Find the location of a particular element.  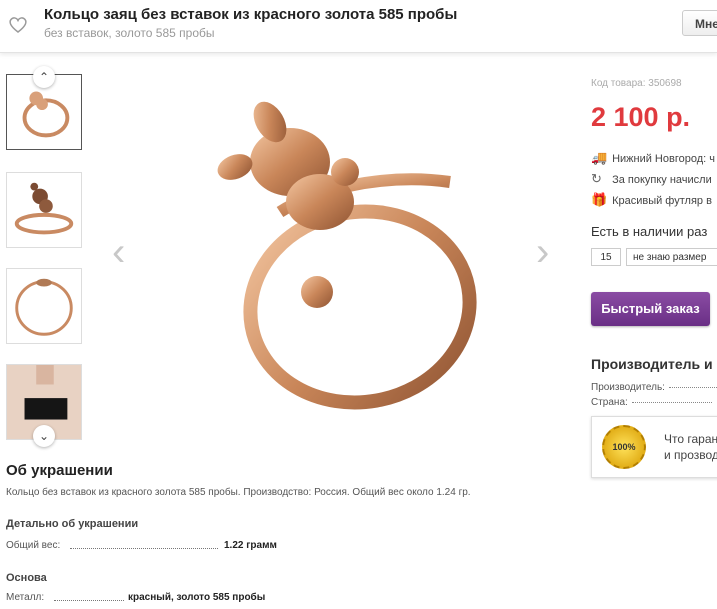

about-heading: Об украшении is located at coordinates (59, 470).